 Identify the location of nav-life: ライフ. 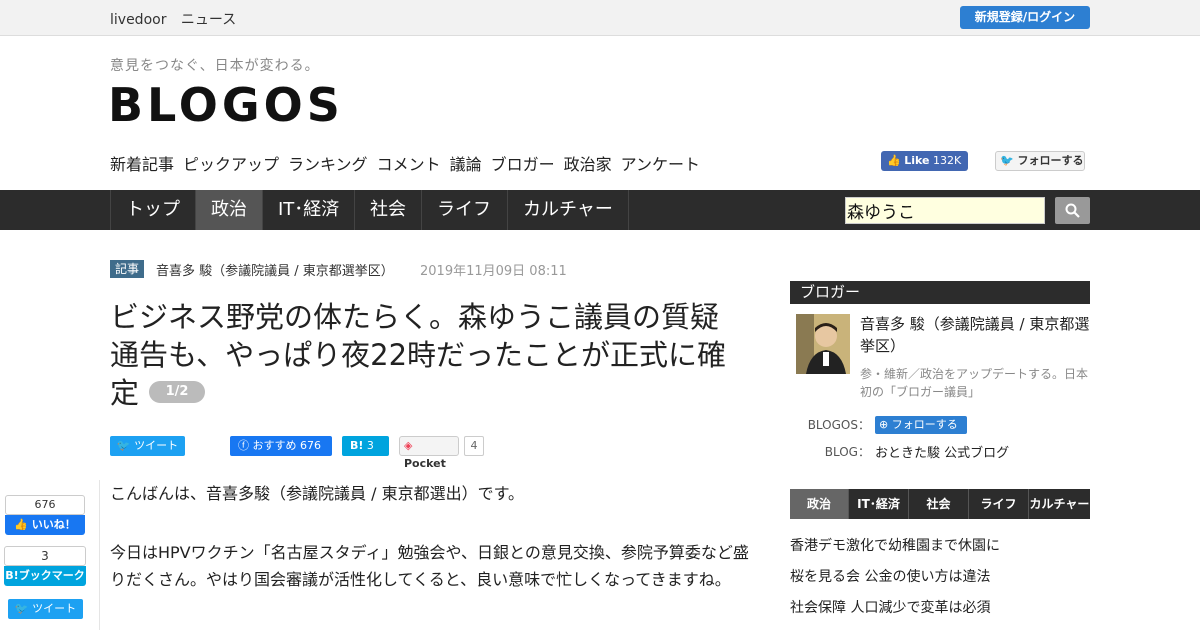
(463, 210).